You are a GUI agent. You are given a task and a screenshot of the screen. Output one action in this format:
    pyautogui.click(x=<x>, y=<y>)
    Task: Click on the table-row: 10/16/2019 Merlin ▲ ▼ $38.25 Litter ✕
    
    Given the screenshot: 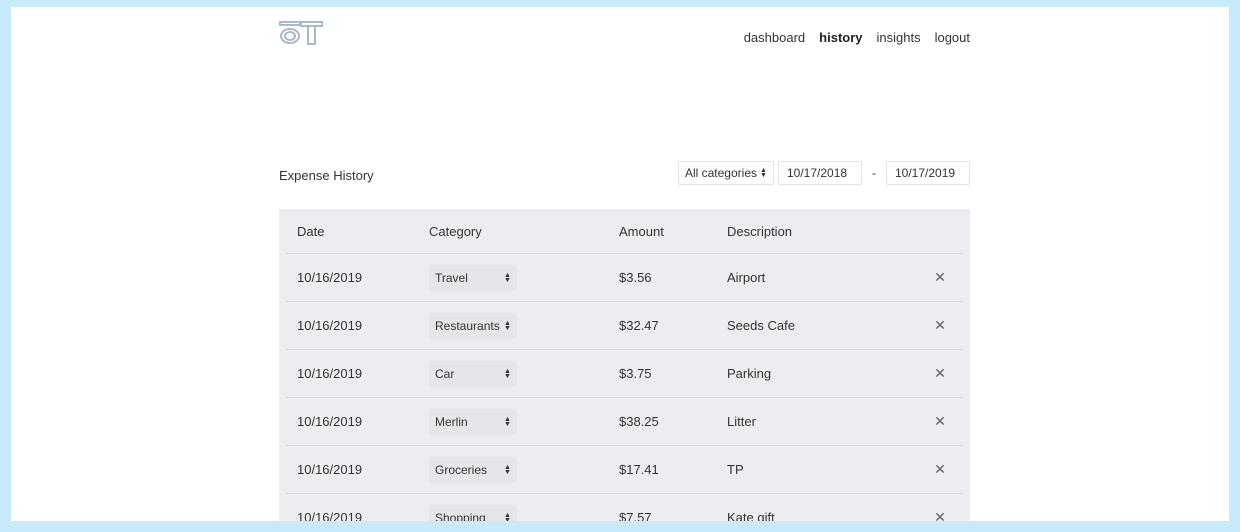 What is the action you would take?
    pyautogui.click(x=624, y=422)
    